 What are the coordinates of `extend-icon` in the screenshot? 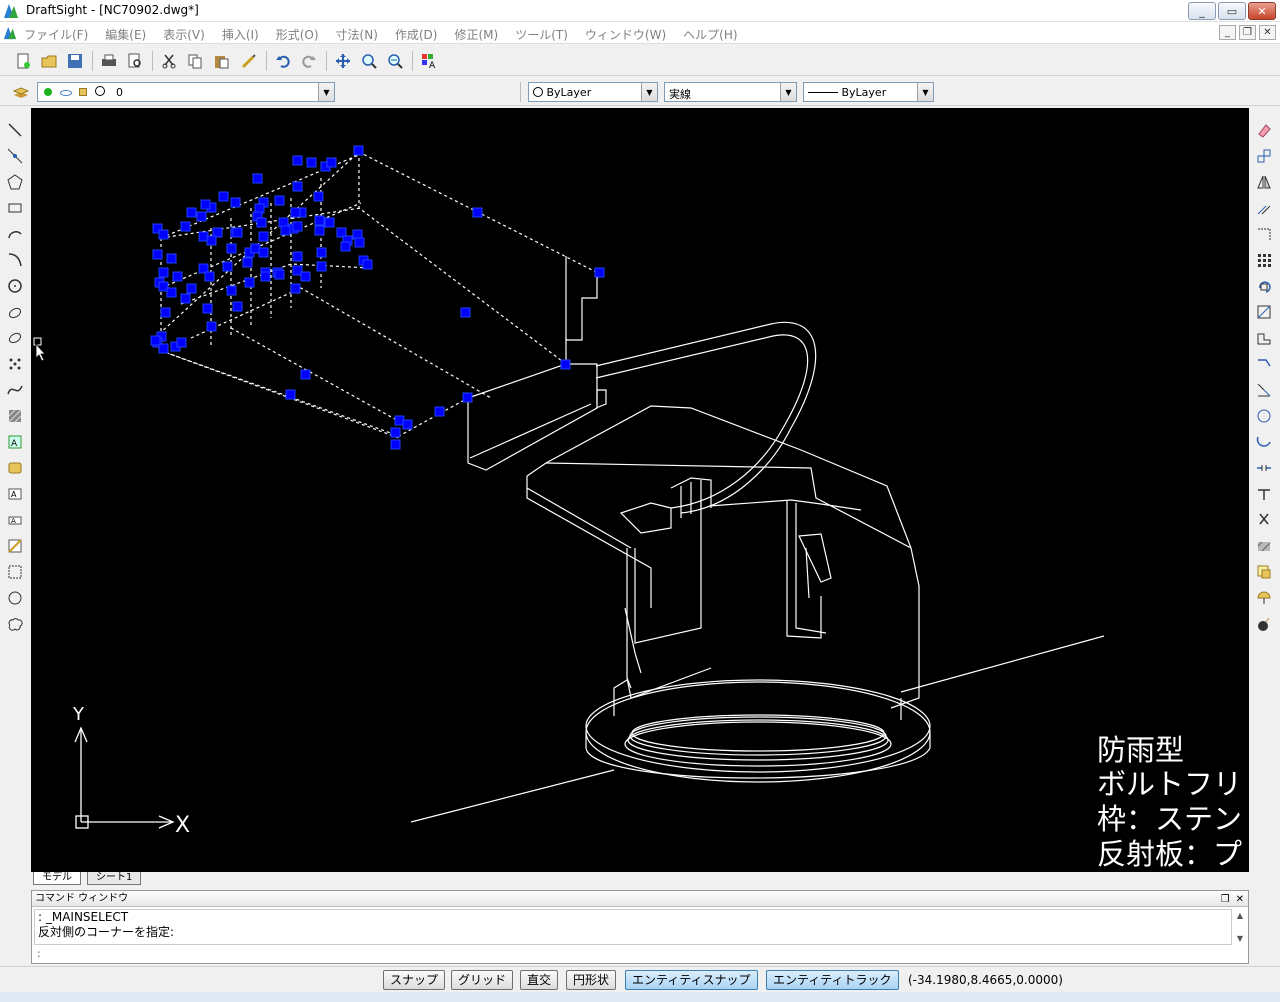 It's located at (1264, 390).